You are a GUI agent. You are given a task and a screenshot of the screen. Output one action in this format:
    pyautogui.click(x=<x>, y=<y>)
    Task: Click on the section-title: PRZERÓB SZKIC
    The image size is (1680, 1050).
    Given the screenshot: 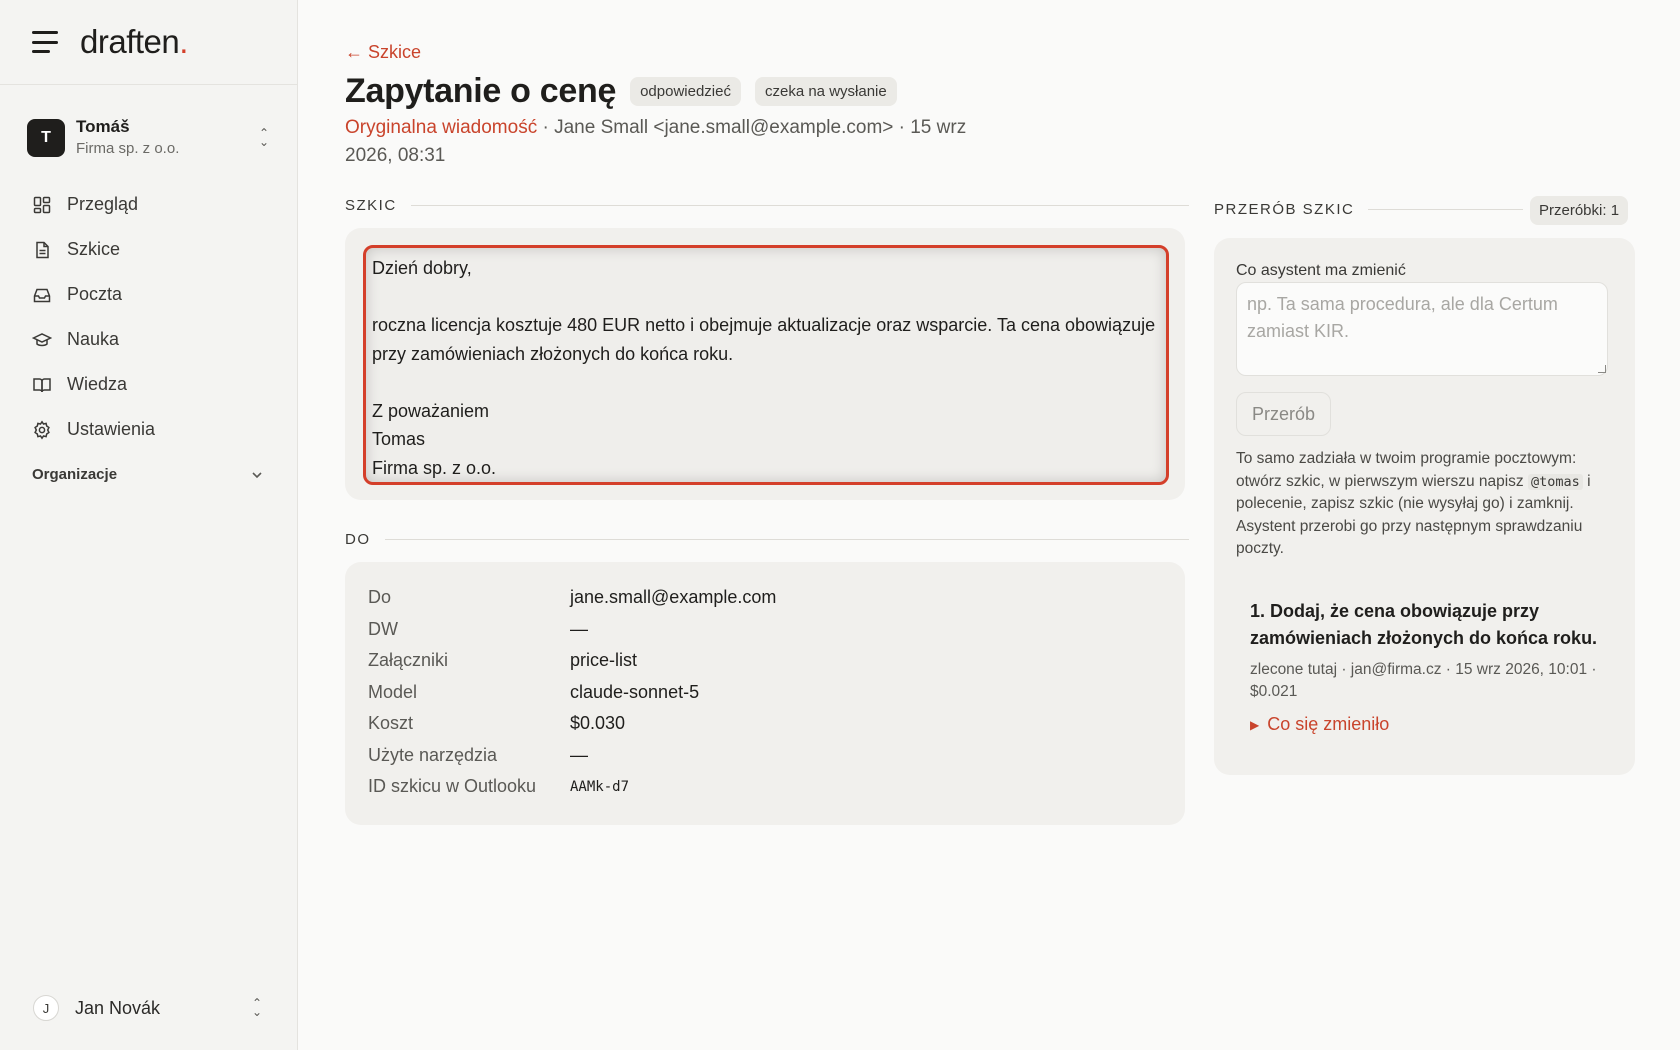 What is the action you would take?
    pyautogui.click(x=1284, y=209)
    